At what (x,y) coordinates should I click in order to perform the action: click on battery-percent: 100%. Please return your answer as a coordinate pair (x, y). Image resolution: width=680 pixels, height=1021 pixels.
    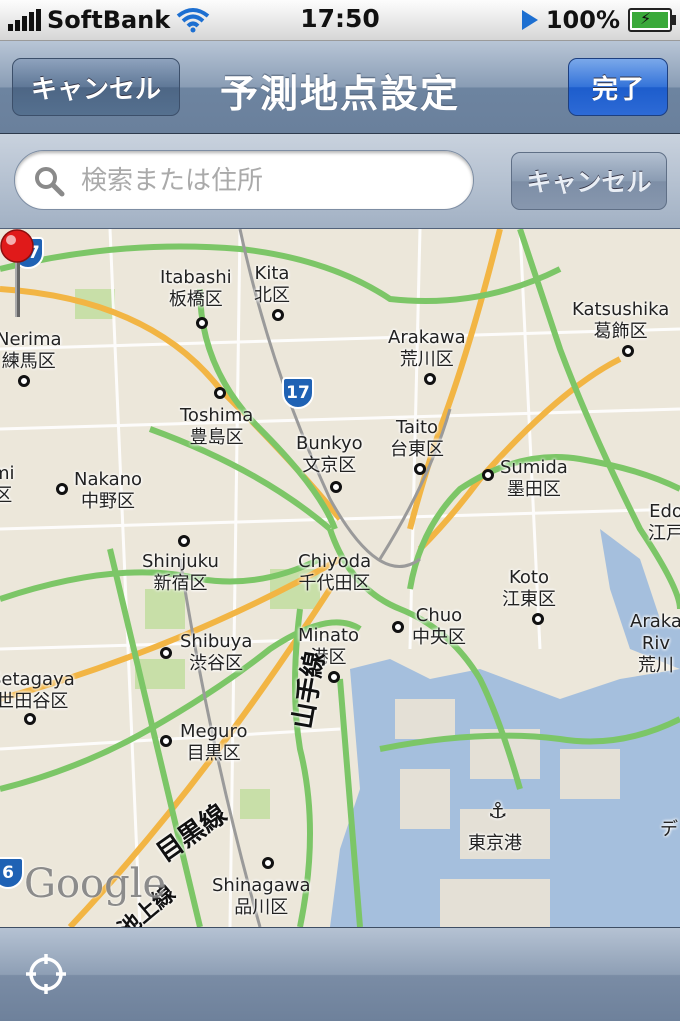
    Looking at the image, I should click on (582, 20).